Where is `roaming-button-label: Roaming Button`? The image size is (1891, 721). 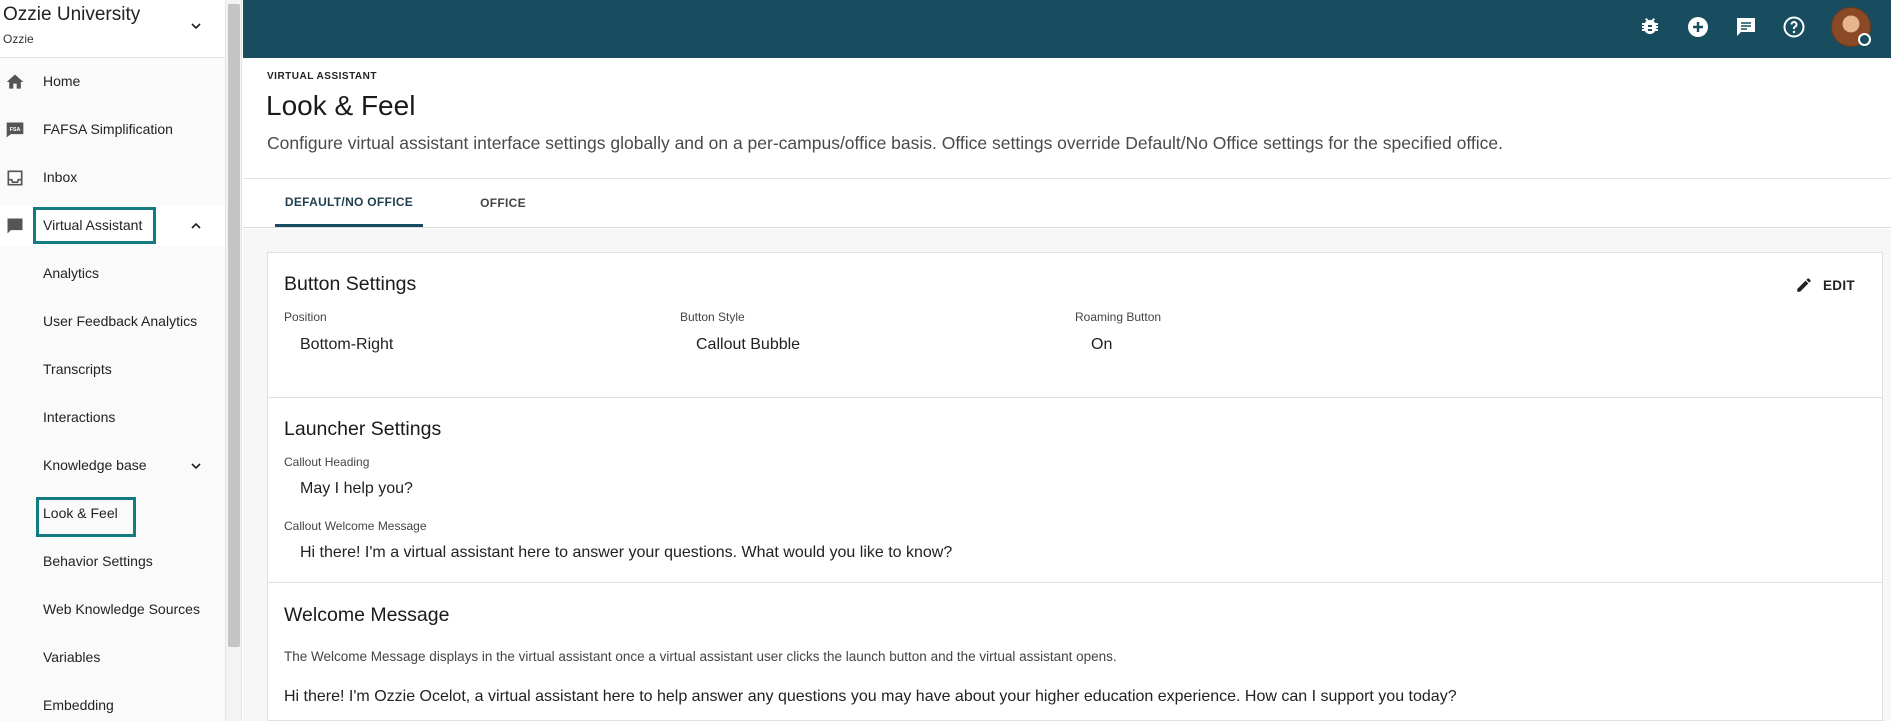
roaming-button-label: Roaming Button is located at coordinates (1118, 317).